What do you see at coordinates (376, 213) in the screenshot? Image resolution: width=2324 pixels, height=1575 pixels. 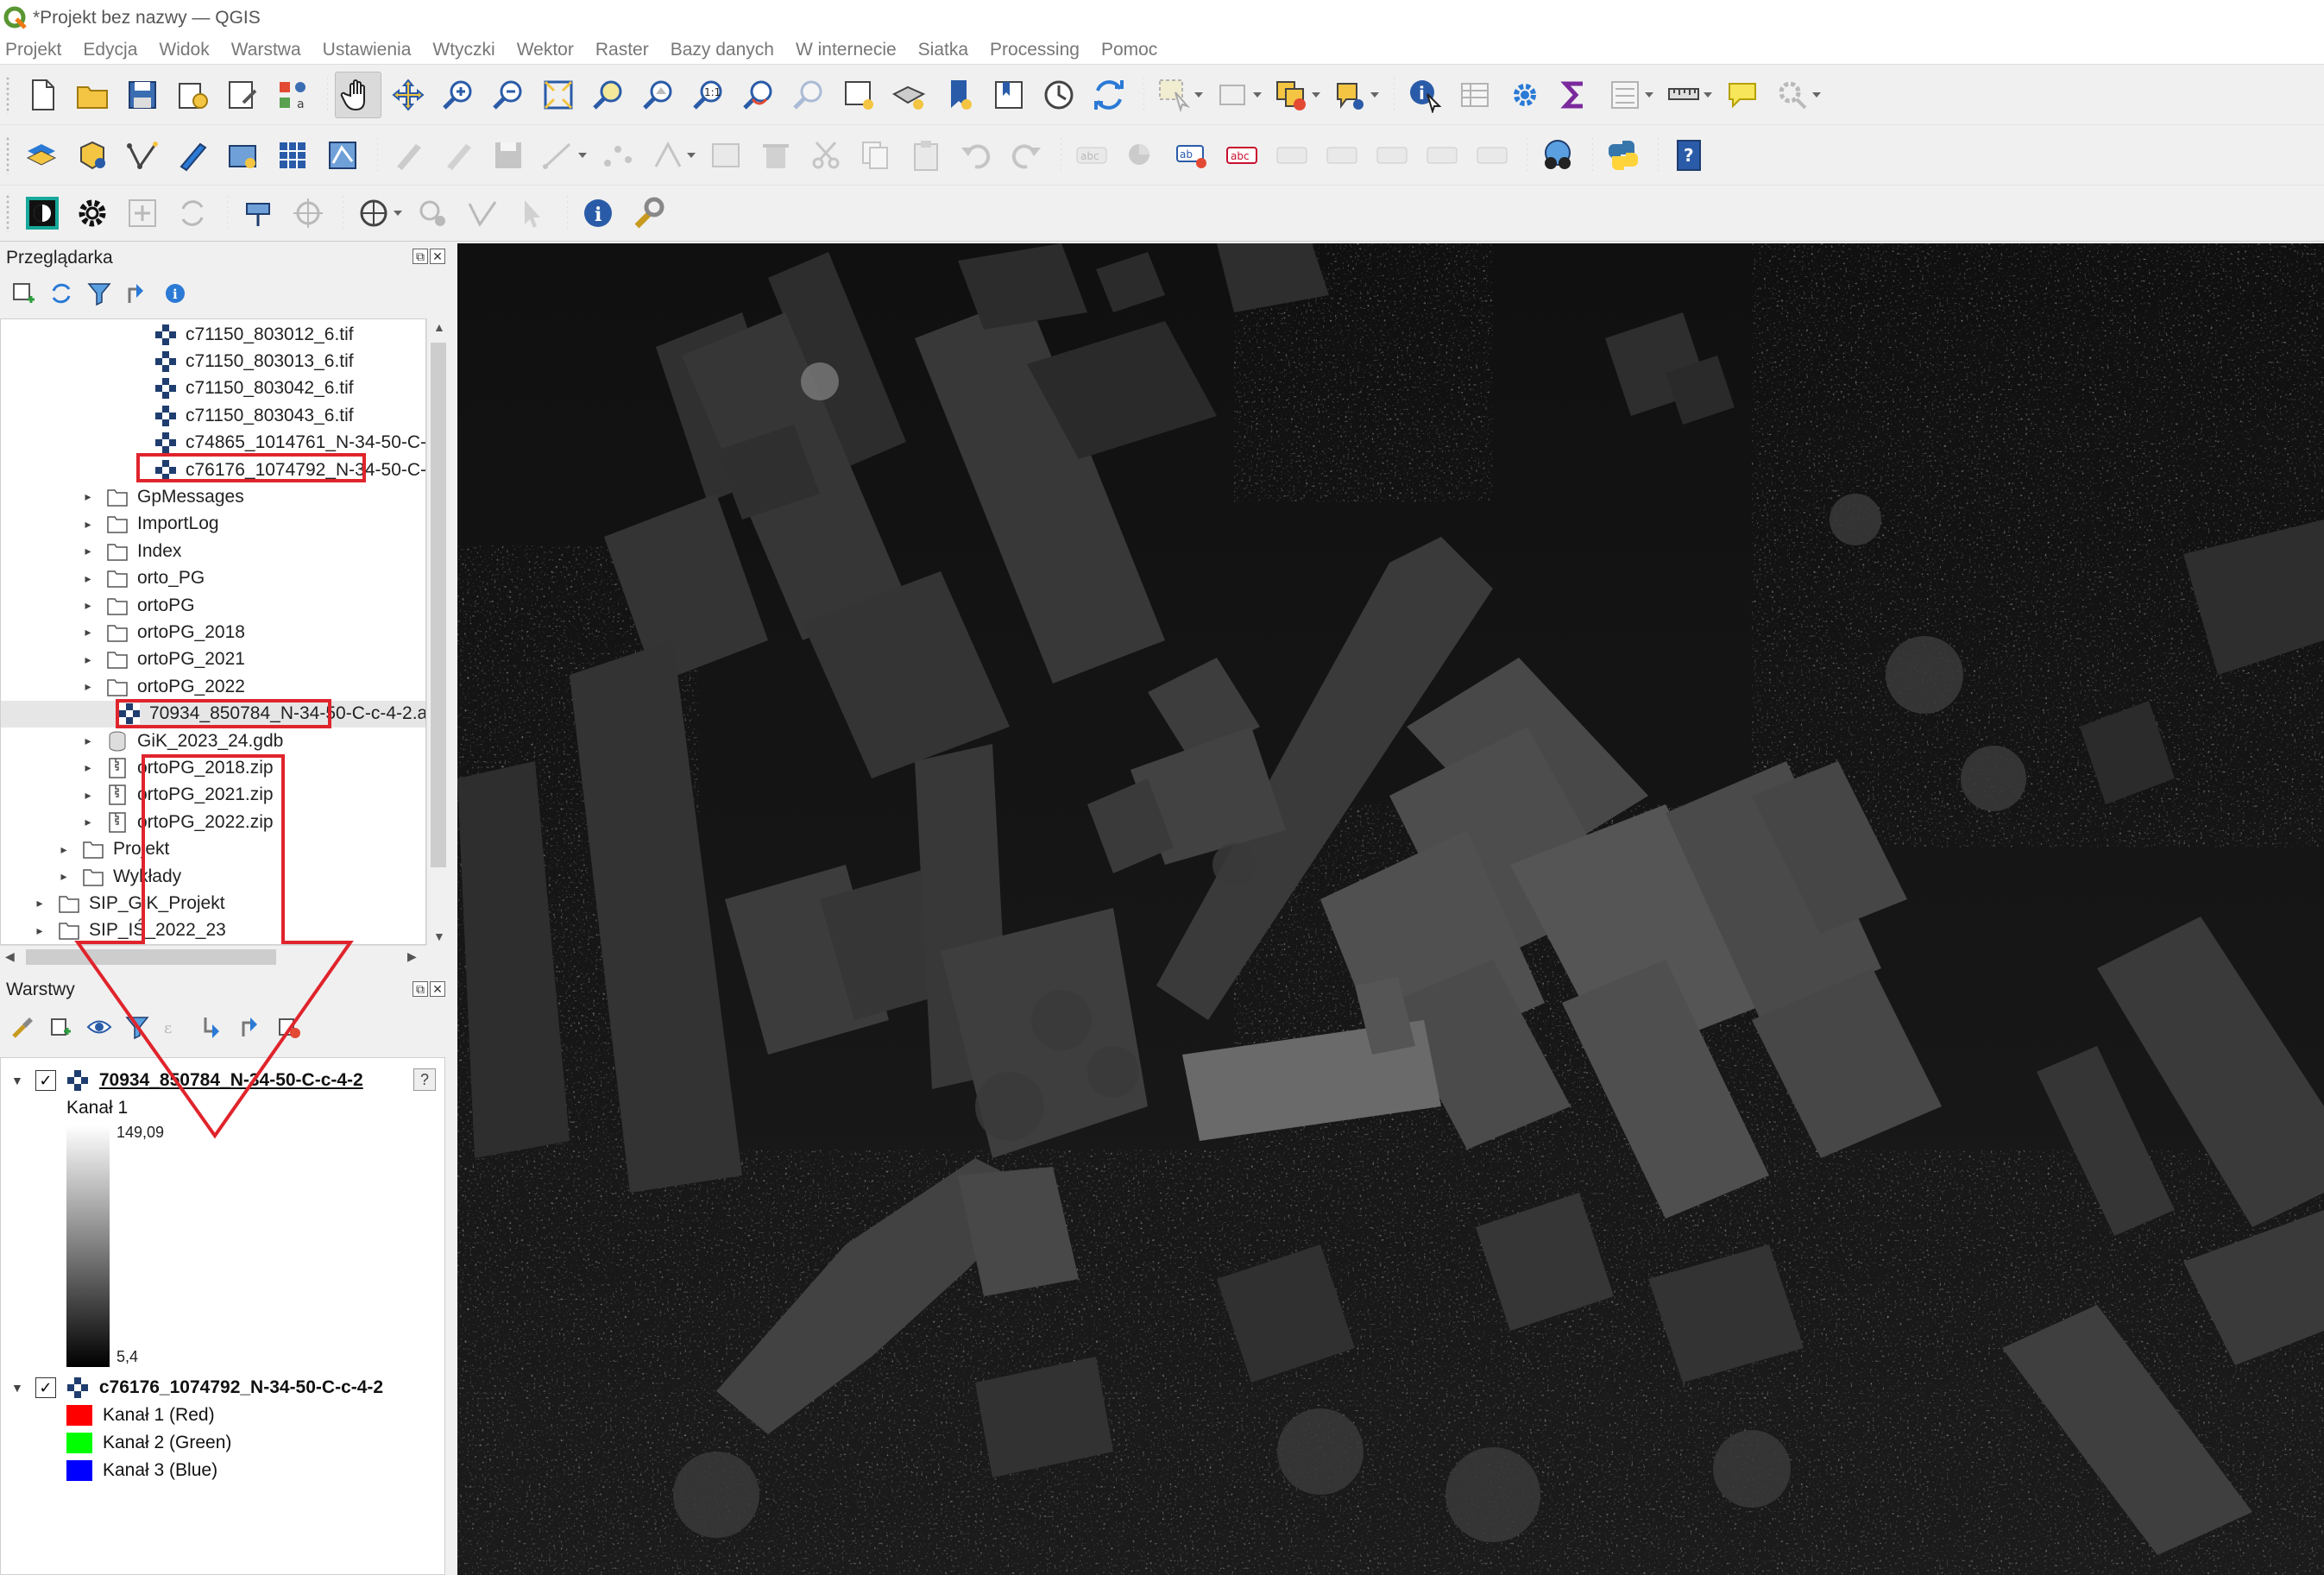 I see `globe-plugin-button` at bounding box center [376, 213].